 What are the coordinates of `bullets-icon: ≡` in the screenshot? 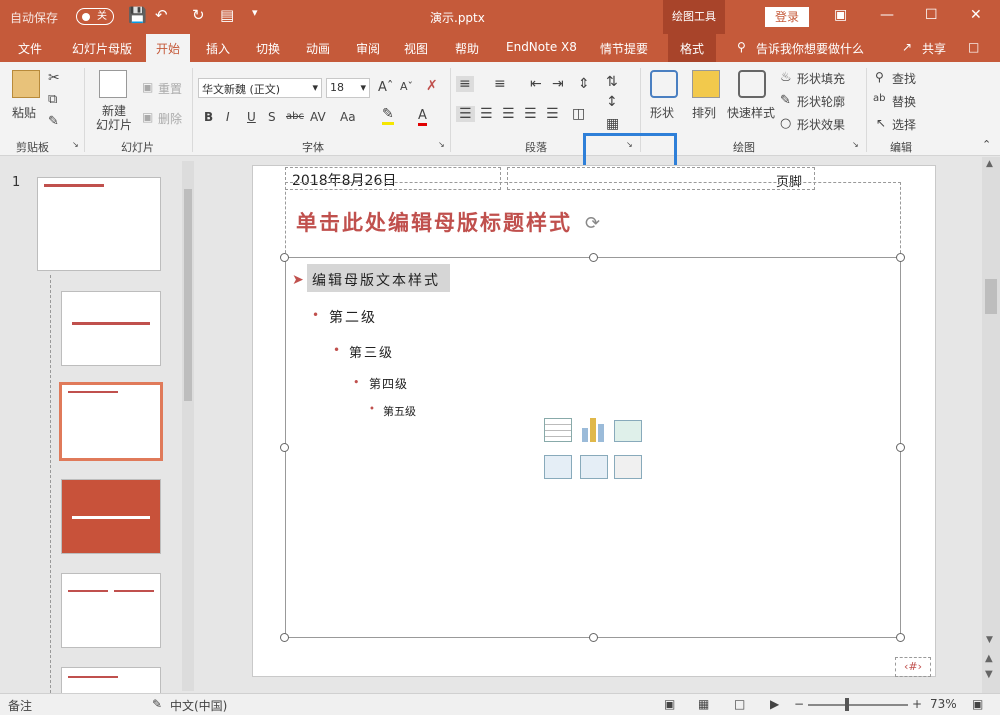 It's located at (465, 84).